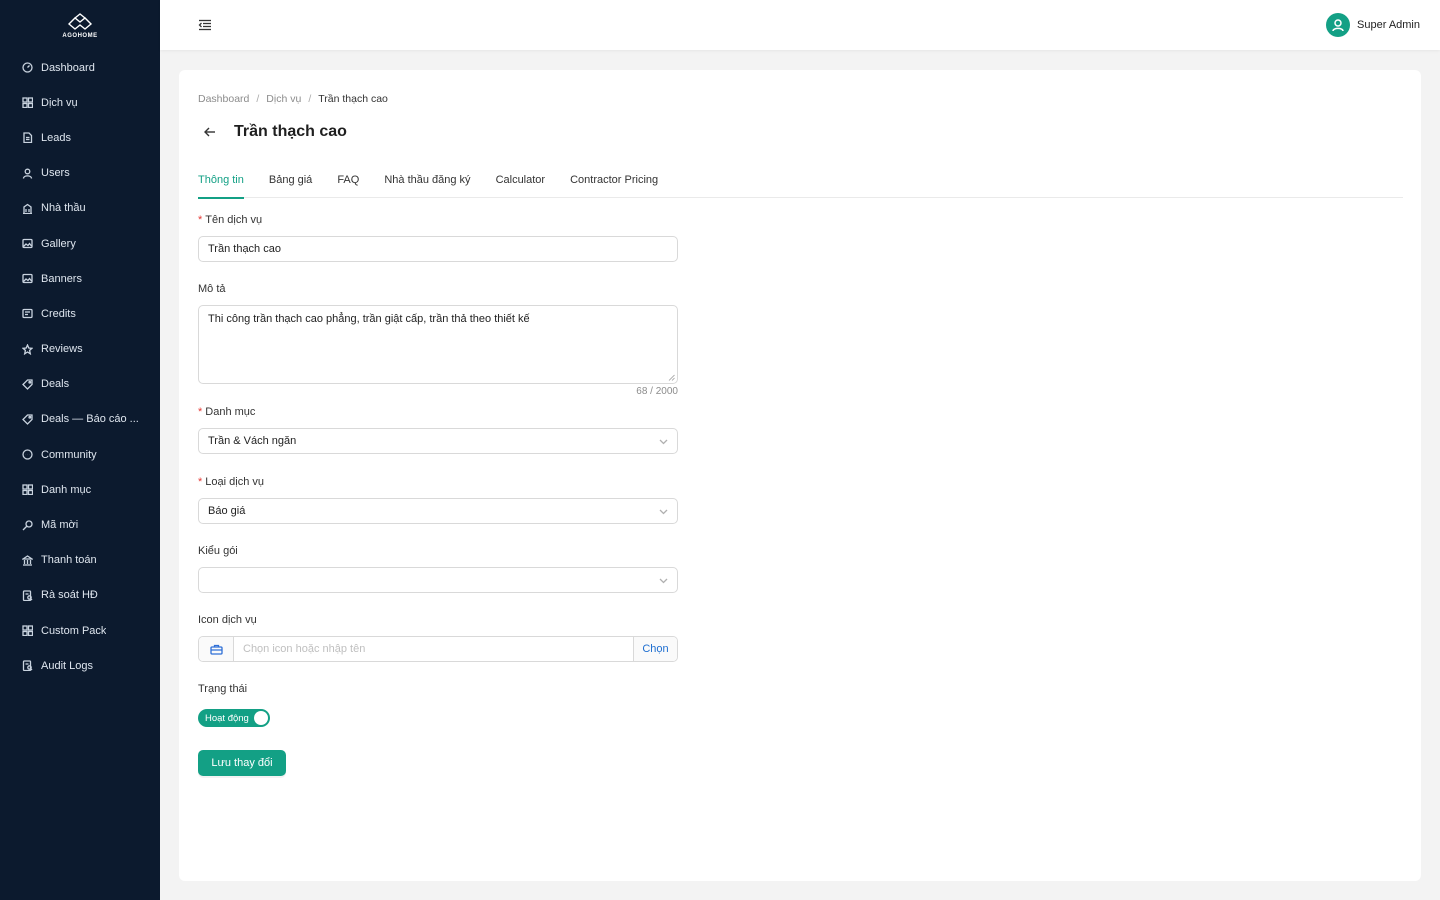 The image size is (1440, 900). What do you see at coordinates (27, 560) in the screenshot?
I see `bank-icon` at bounding box center [27, 560].